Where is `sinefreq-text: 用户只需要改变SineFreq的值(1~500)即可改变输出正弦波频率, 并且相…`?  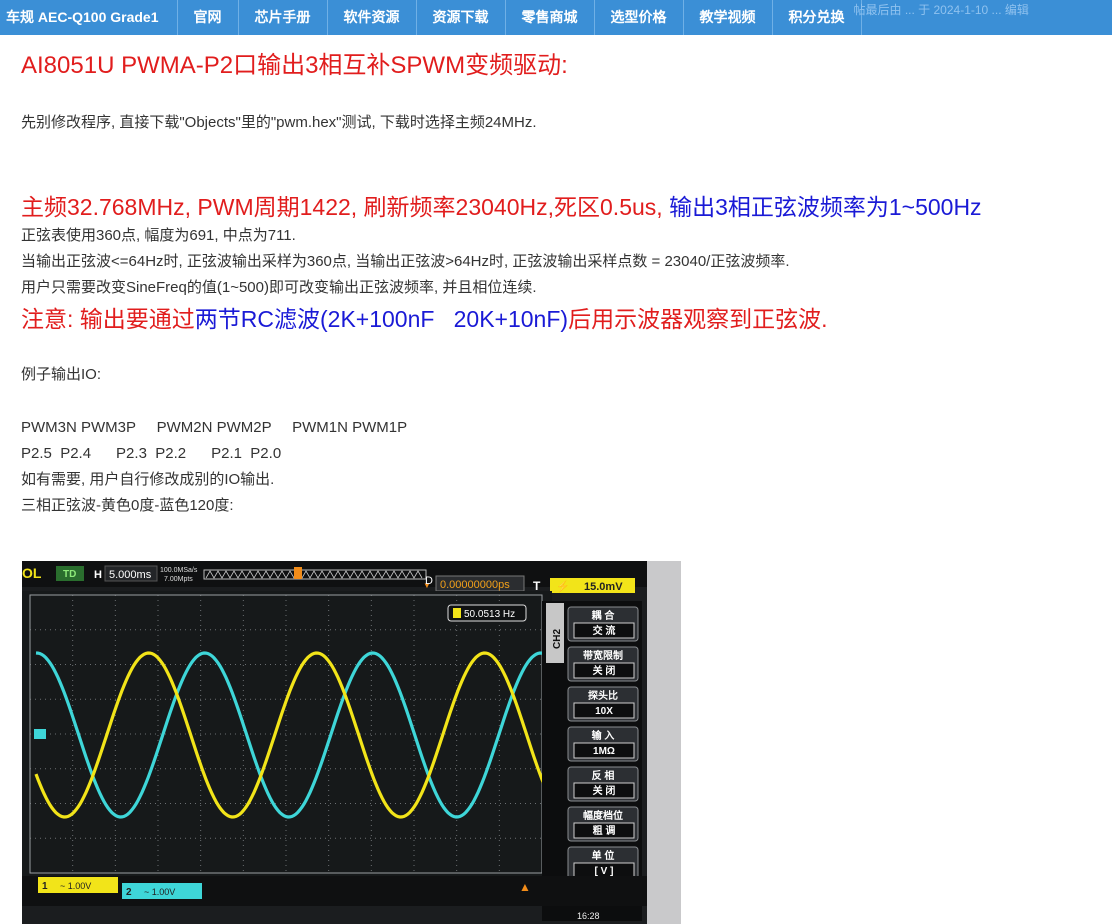 sinefreq-text: 用户只需要改变SineFreq的值(1~500)即可改变输出正弦波频率, 并且相… is located at coordinates (279, 287).